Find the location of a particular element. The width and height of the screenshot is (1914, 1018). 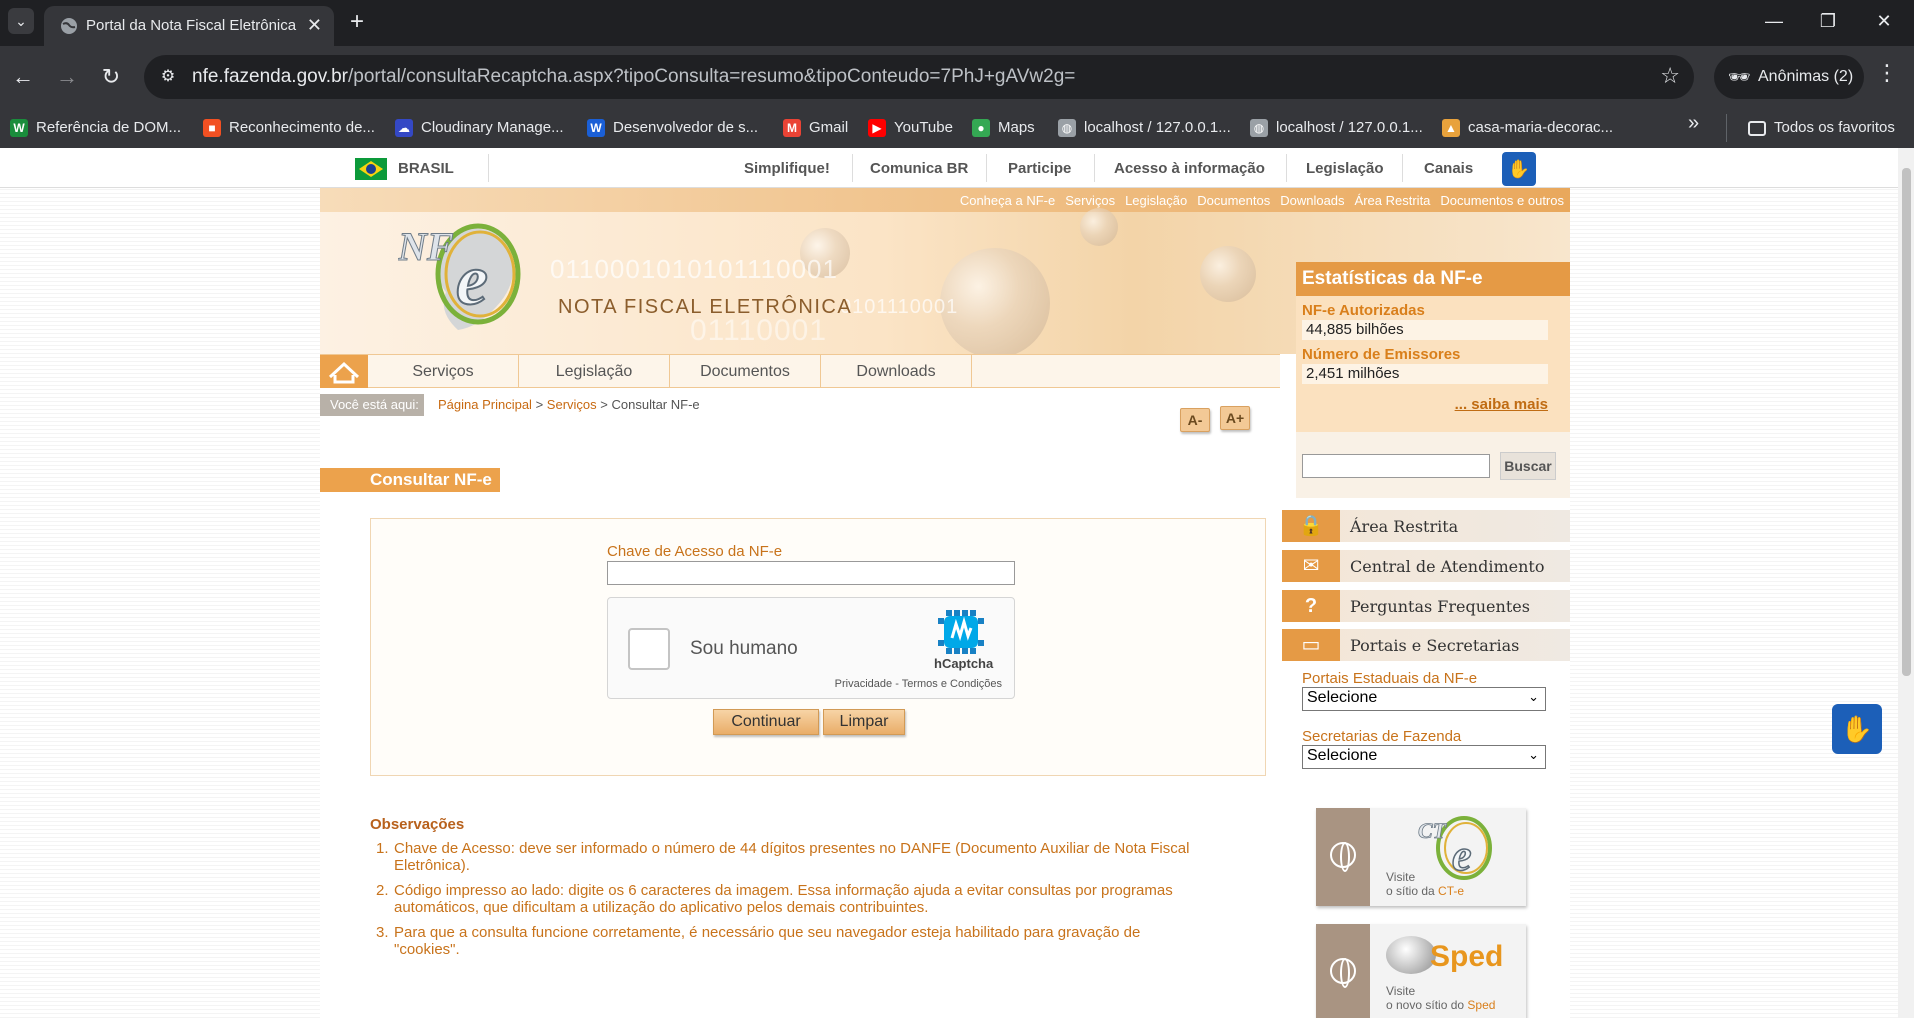

bookmark-star-icon: ☆ is located at coordinates (1670, 76).